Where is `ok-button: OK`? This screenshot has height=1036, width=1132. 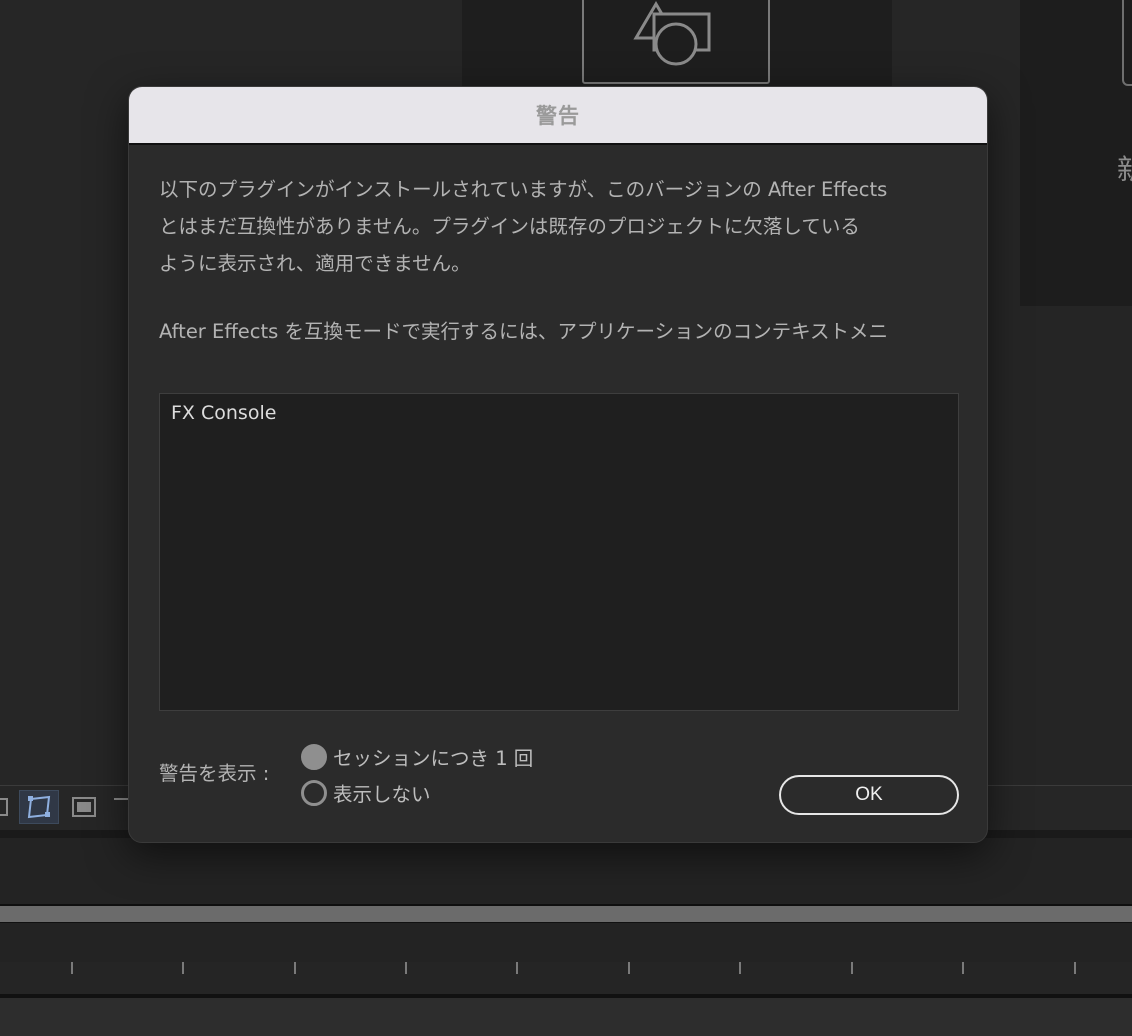 ok-button: OK is located at coordinates (869, 795).